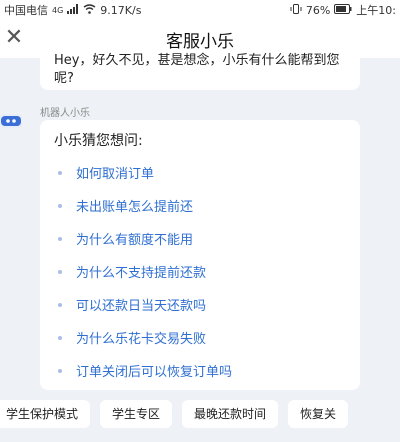 This screenshot has width=400, height=442. Describe the element at coordinates (141, 306) in the screenshot. I see `question-text: 可以还款日当天还款吗` at that location.